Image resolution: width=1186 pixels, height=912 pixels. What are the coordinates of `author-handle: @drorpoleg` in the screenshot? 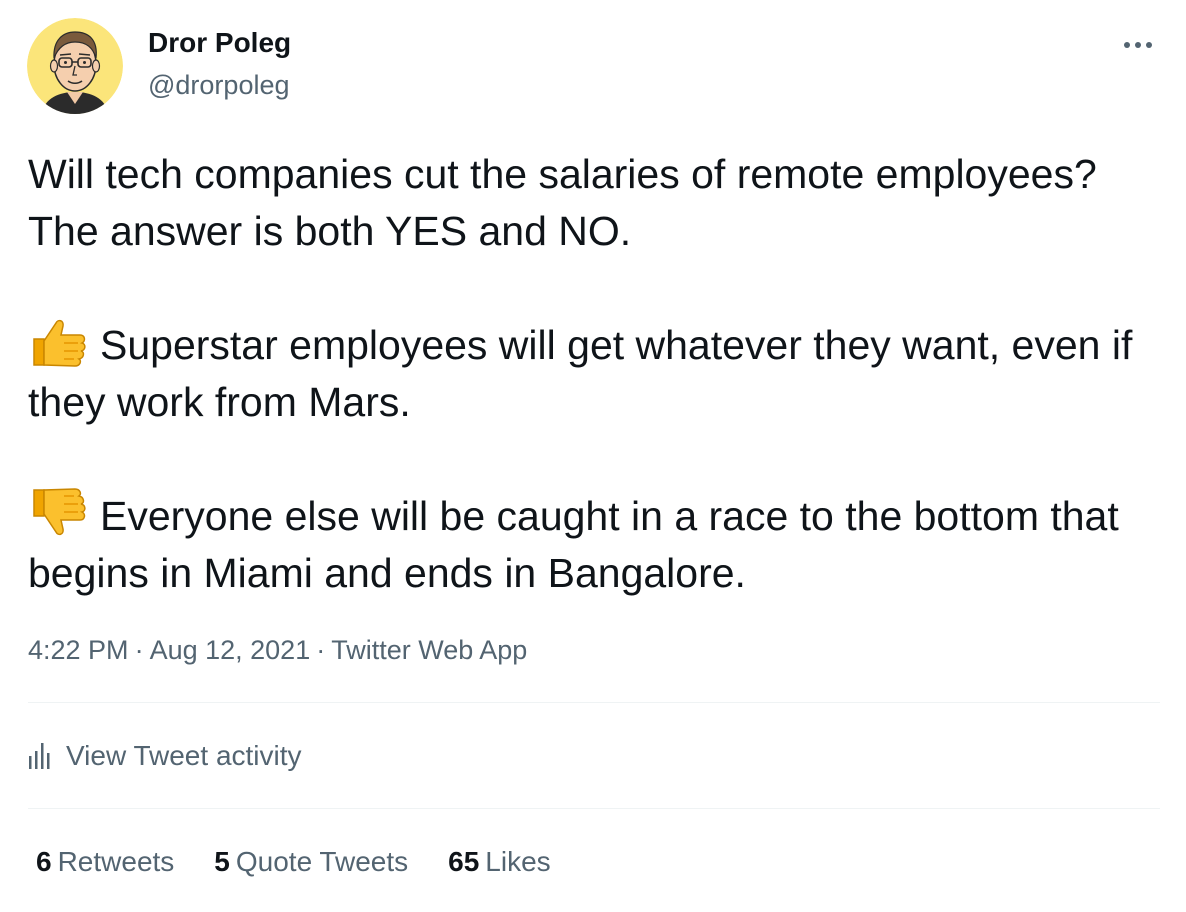 It's located at (219, 85).